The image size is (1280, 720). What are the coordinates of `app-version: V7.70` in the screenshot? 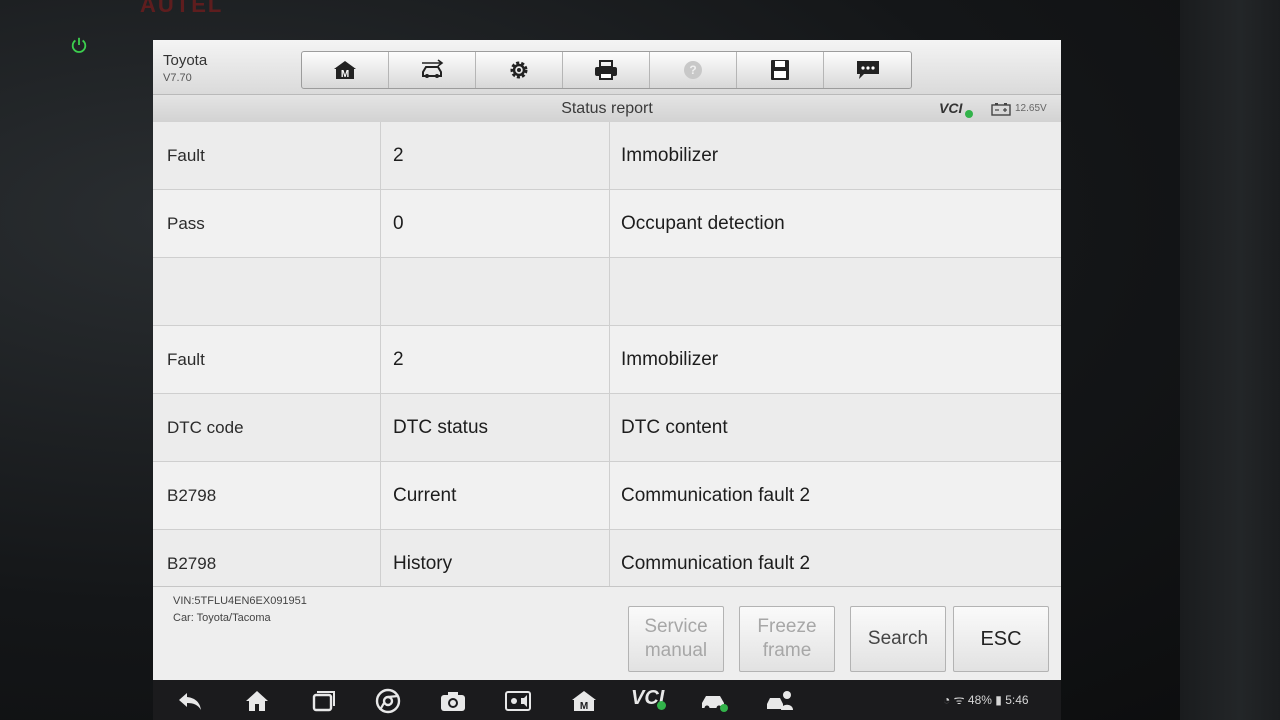 It's located at (177, 78).